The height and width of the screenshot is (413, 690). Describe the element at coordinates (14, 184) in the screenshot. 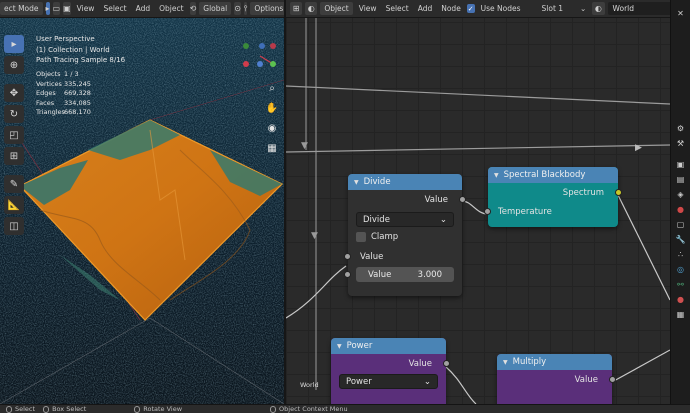

I see `annotate-icon: ✎` at that location.